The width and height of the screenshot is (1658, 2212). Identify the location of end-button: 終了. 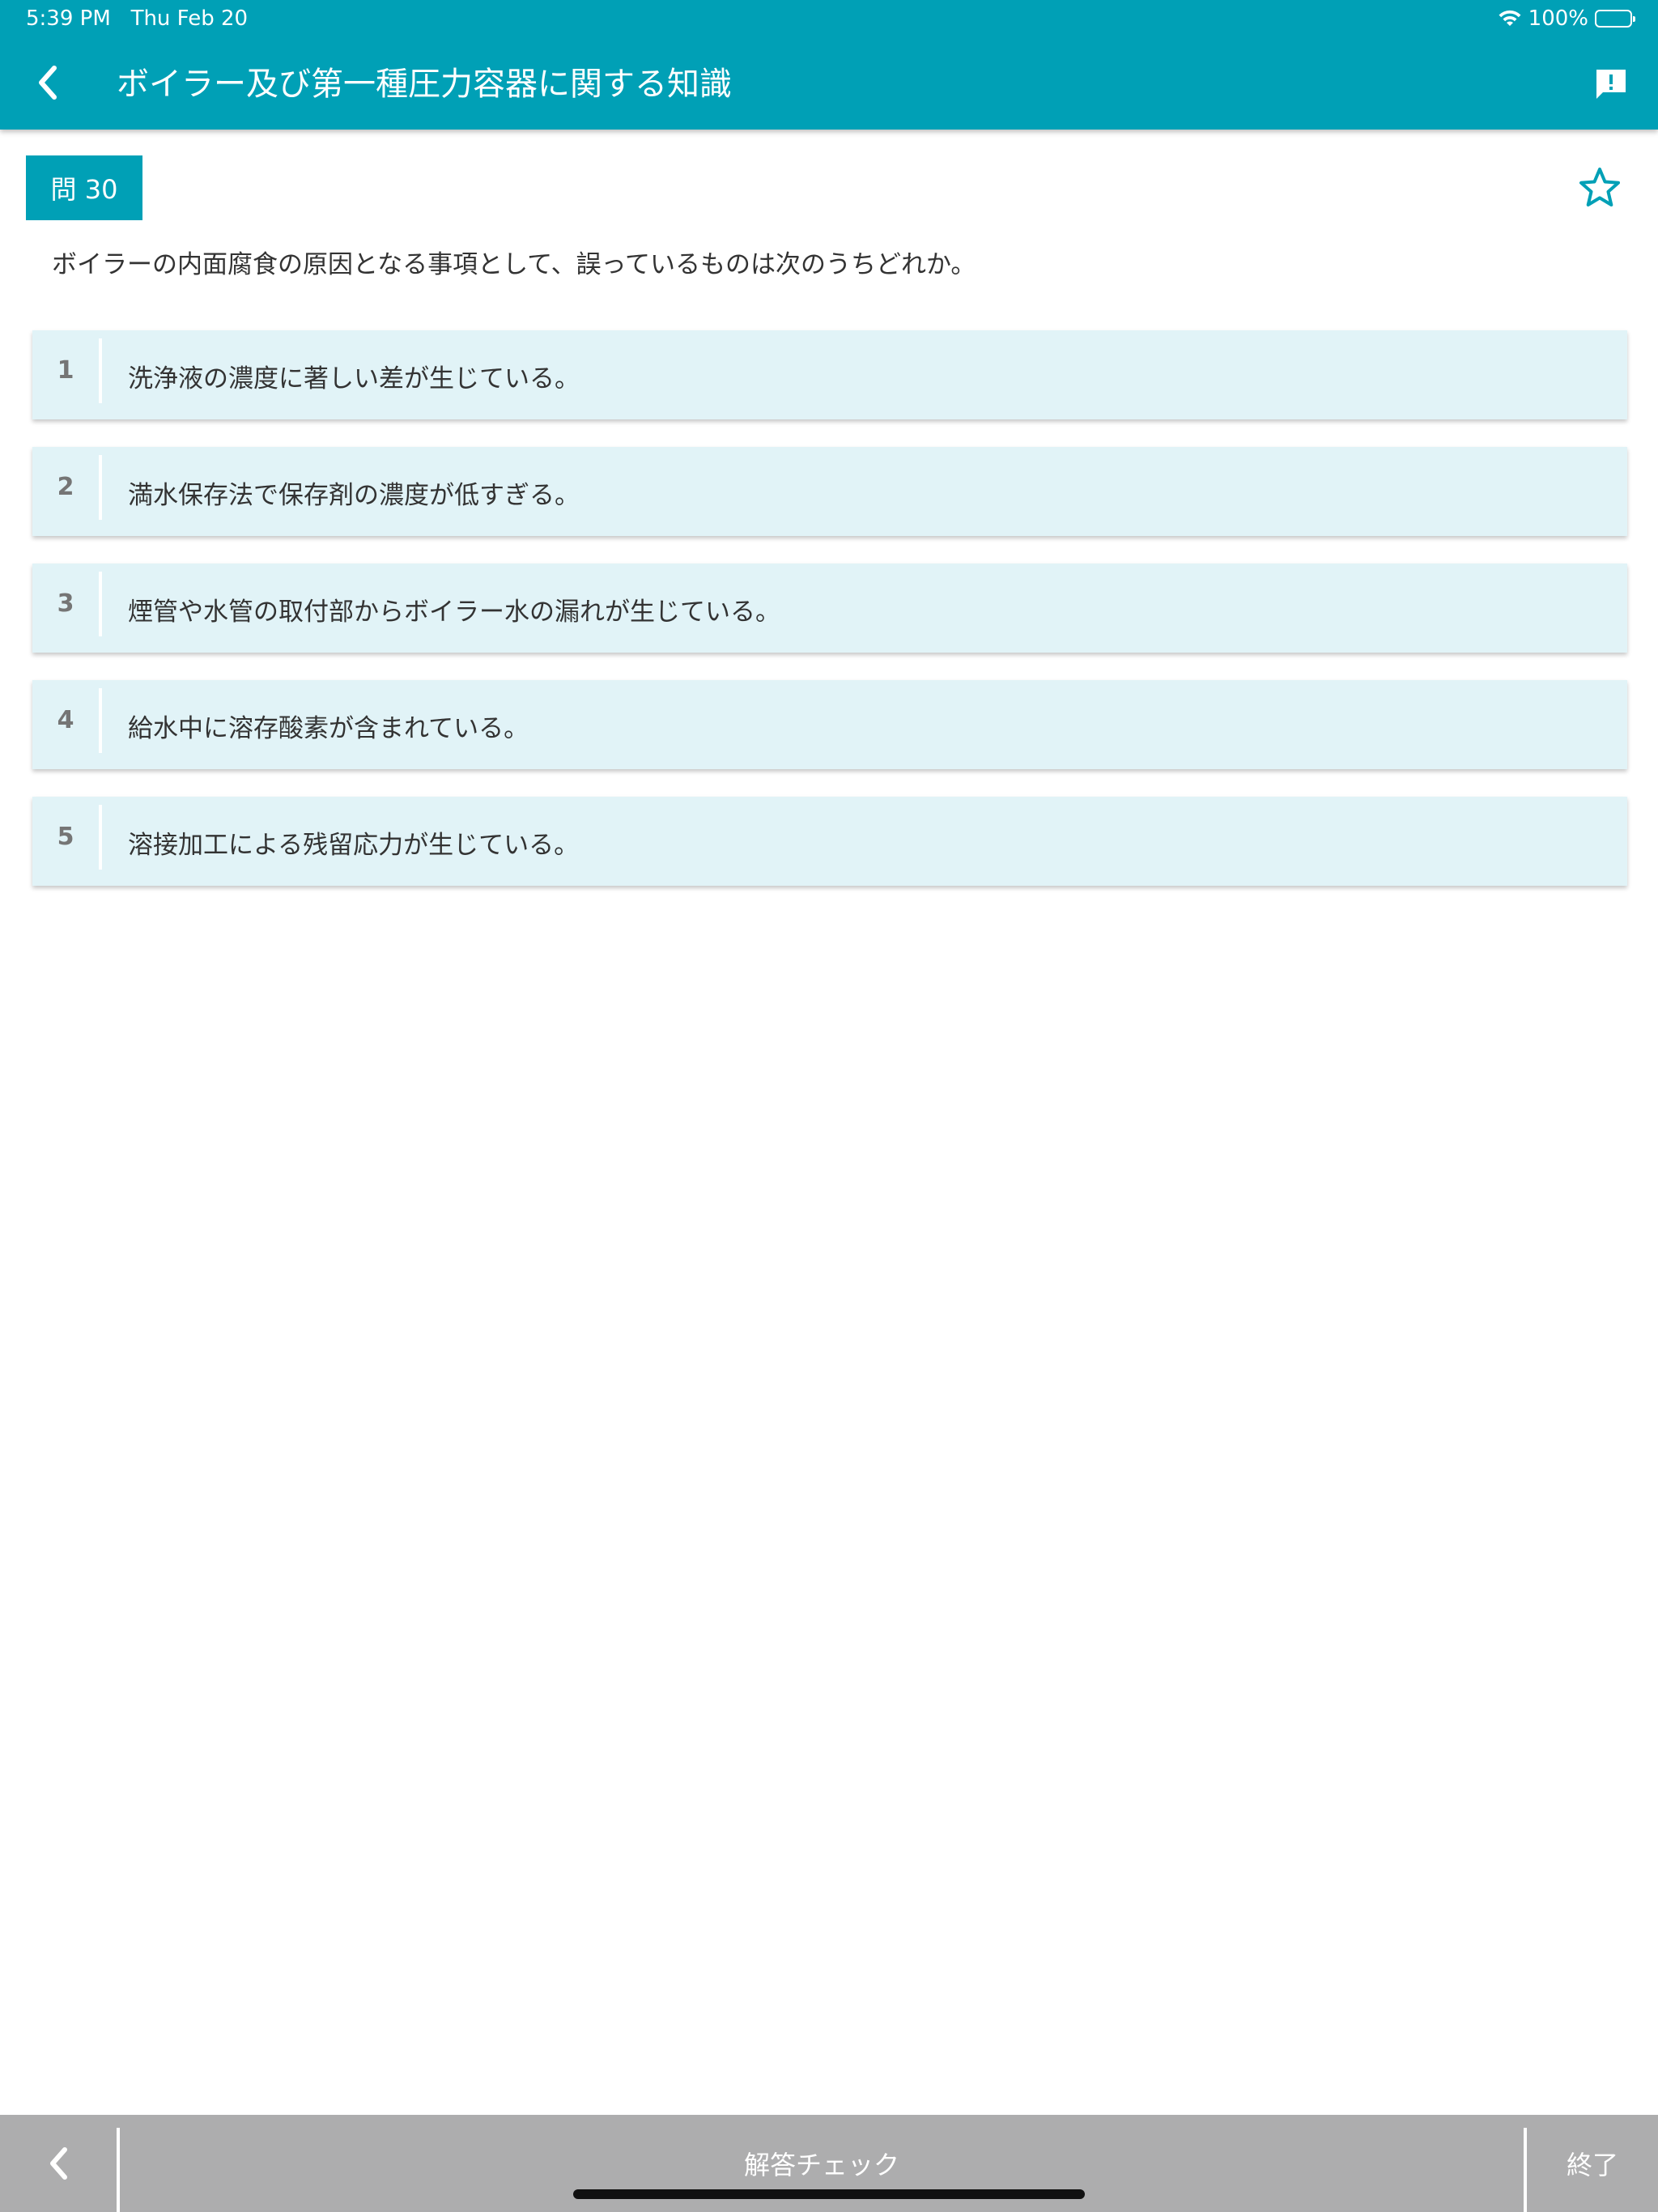
(1592, 2164).